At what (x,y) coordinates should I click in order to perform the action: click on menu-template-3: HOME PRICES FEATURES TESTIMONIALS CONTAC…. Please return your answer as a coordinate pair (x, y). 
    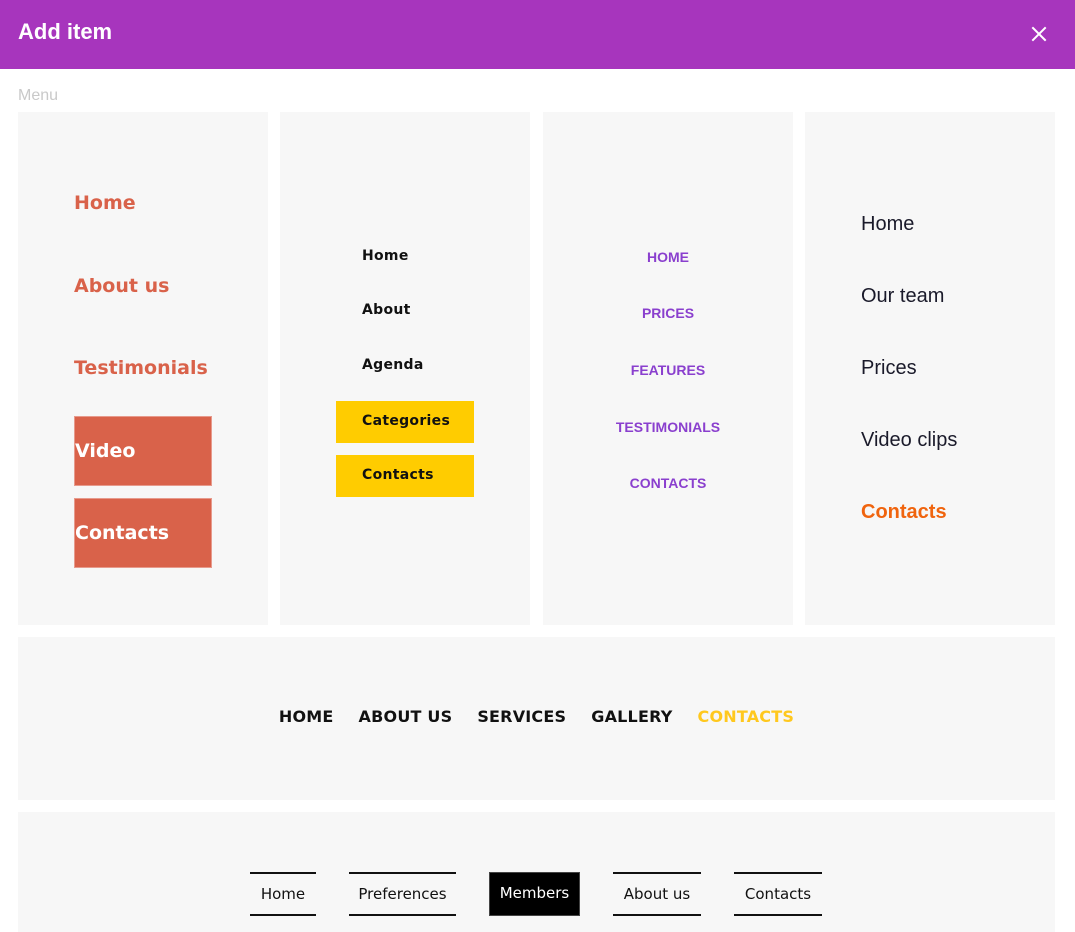
    Looking at the image, I should click on (668, 368).